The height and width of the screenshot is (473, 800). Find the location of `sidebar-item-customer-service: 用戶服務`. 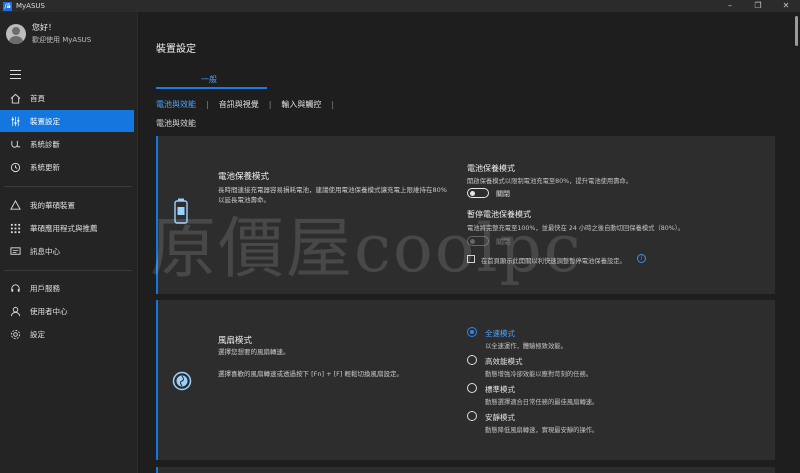

sidebar-item-customer-service: 用戶服務 is located at coordinates (67, 288).